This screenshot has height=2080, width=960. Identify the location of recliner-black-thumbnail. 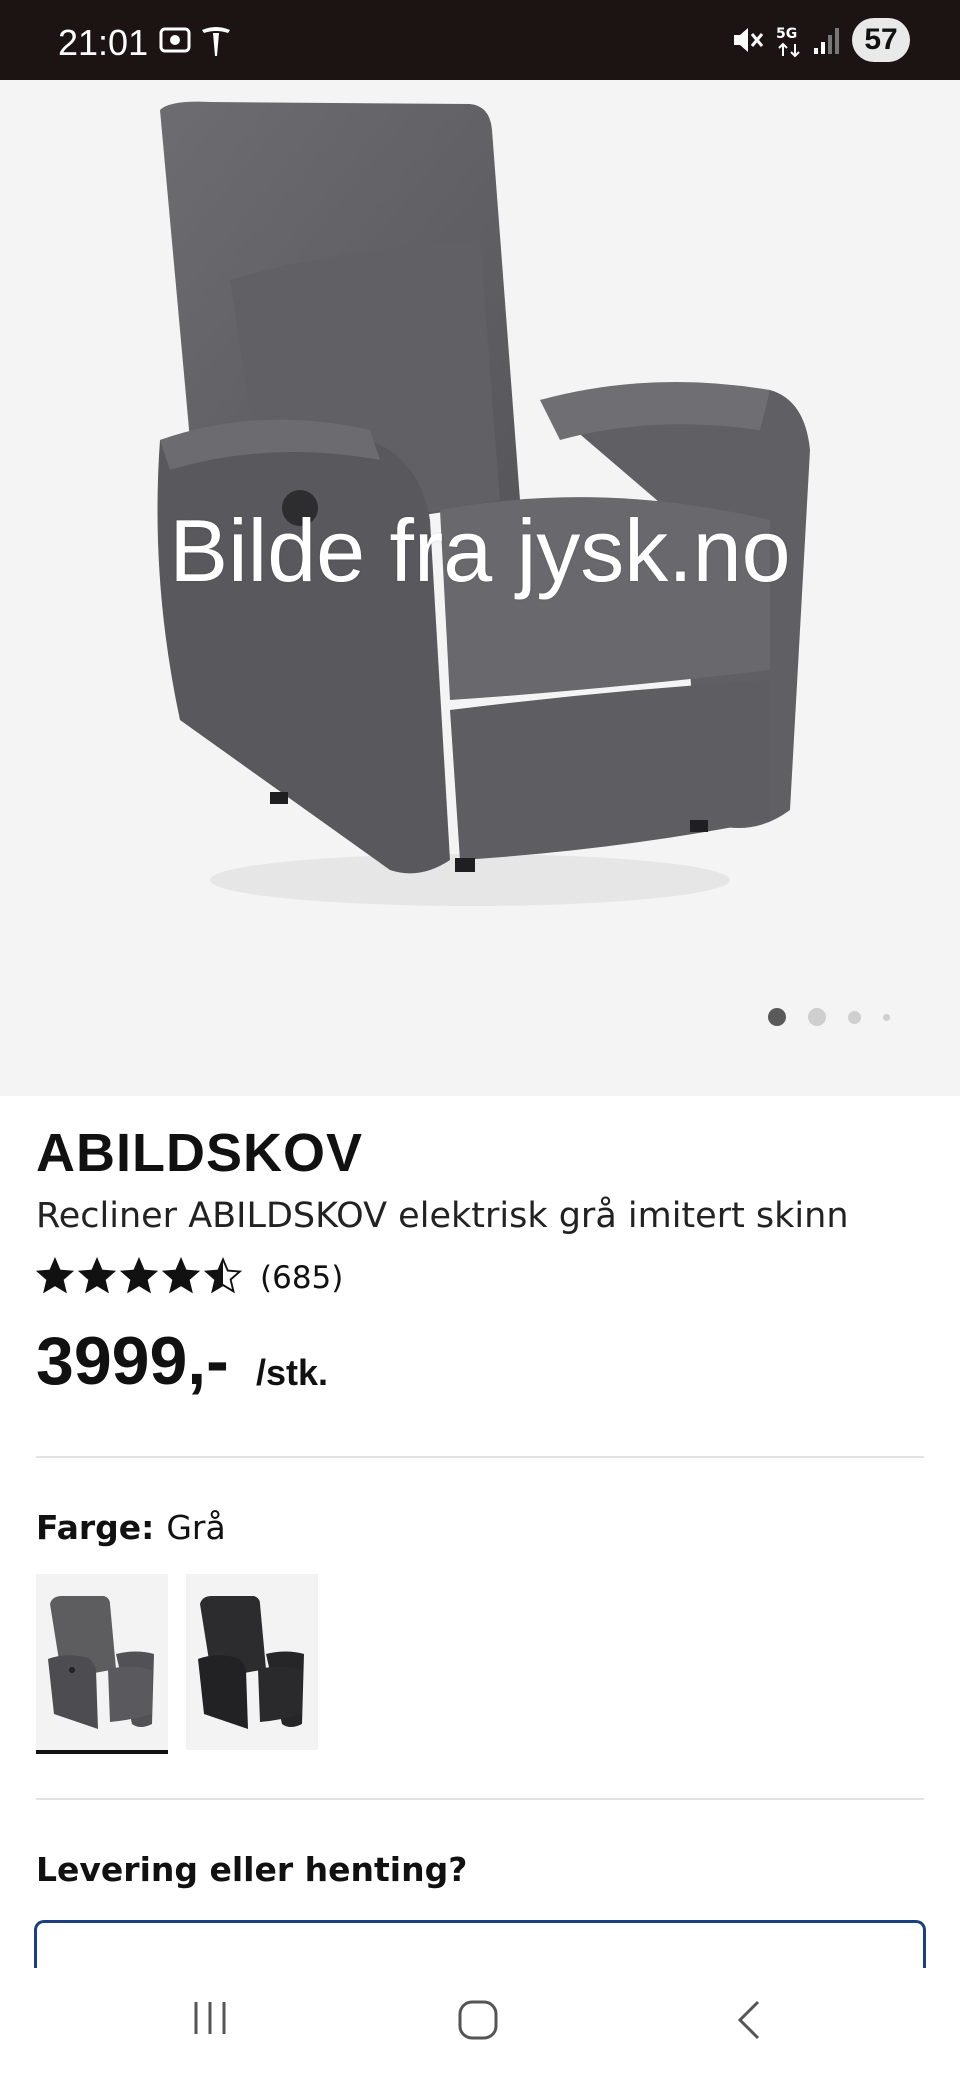
(251, 1662).